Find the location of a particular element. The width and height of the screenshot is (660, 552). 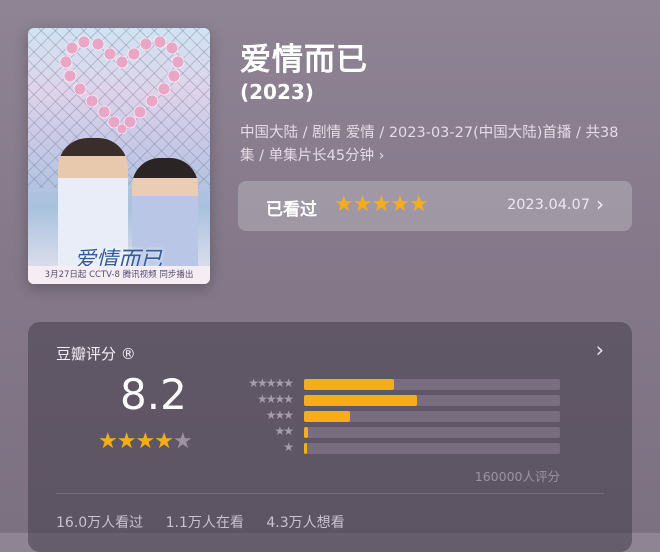

distribution-stars-label: ★★★★ is located at coordinates (275, 399).